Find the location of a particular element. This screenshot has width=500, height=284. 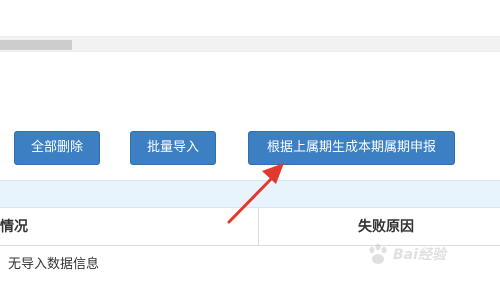

column-divider is located at coordinates (258, 227).